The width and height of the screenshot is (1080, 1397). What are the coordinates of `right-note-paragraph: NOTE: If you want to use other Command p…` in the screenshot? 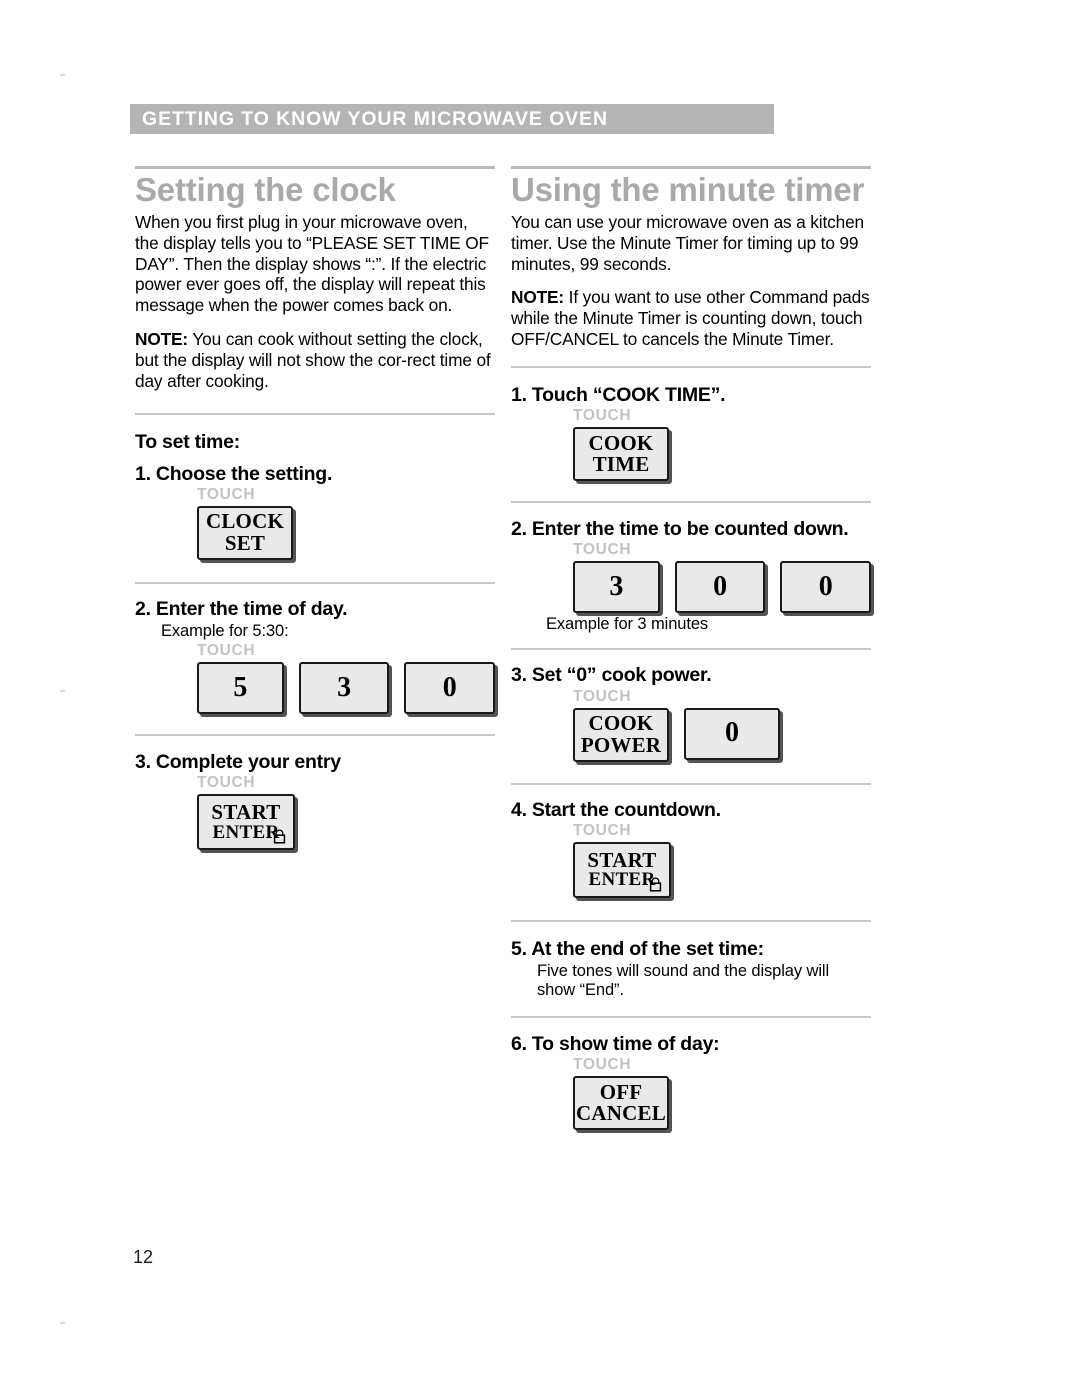 It's located at (691, 318).